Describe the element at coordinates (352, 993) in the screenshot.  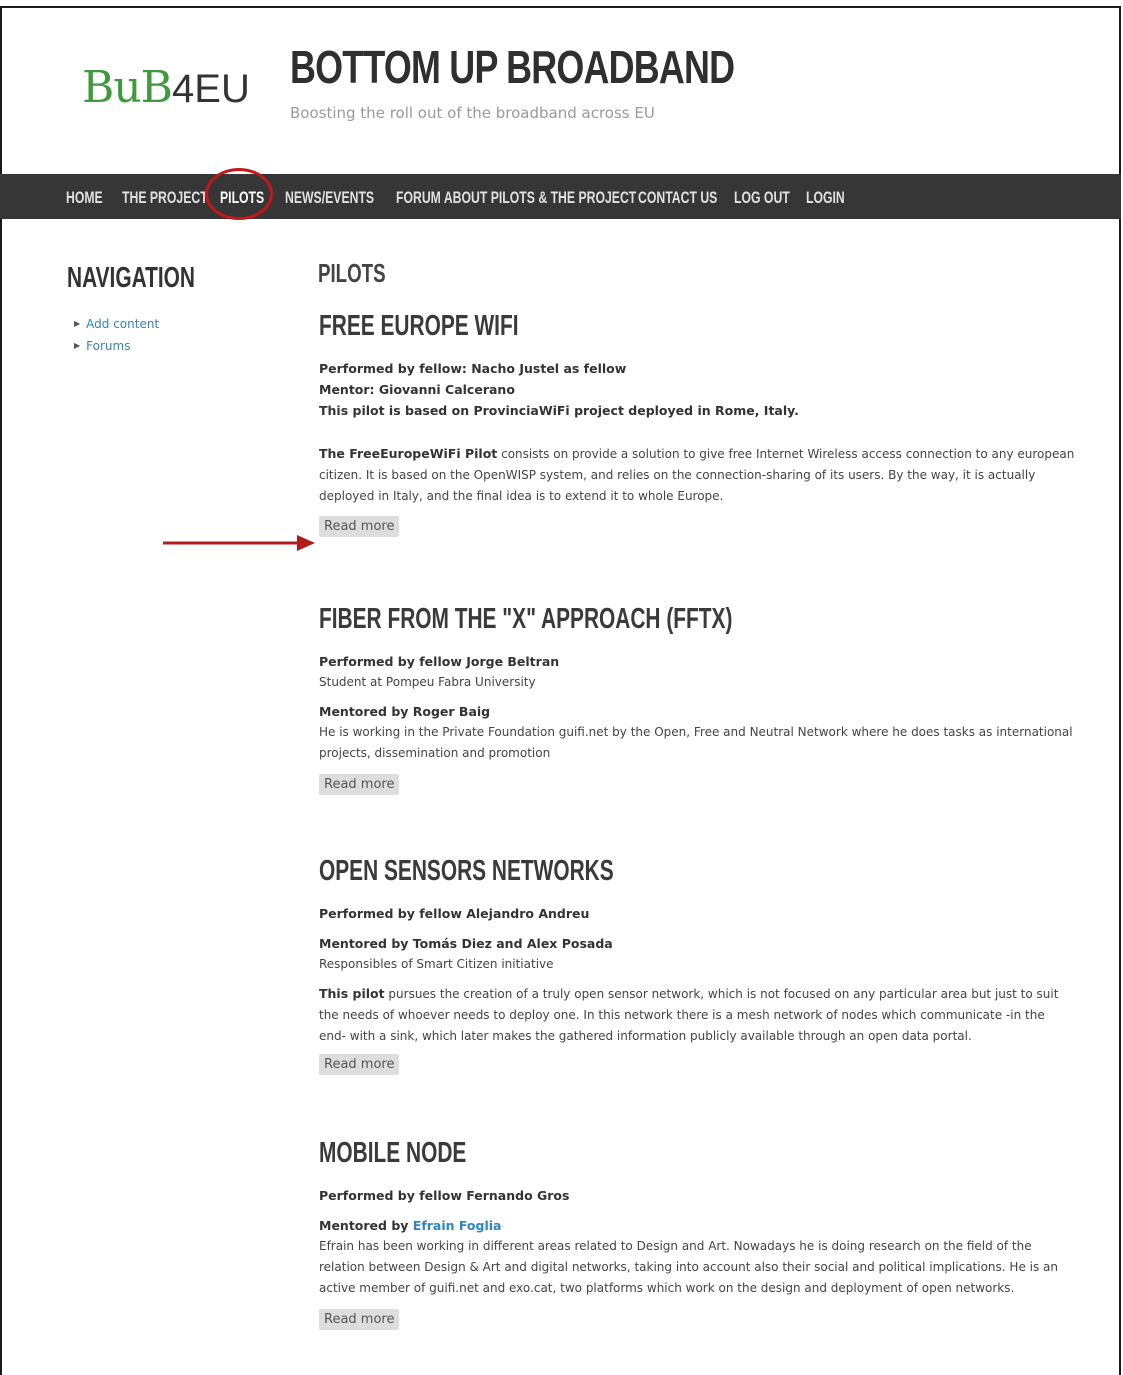
I see `pilot-lead: This pilot` at that location.